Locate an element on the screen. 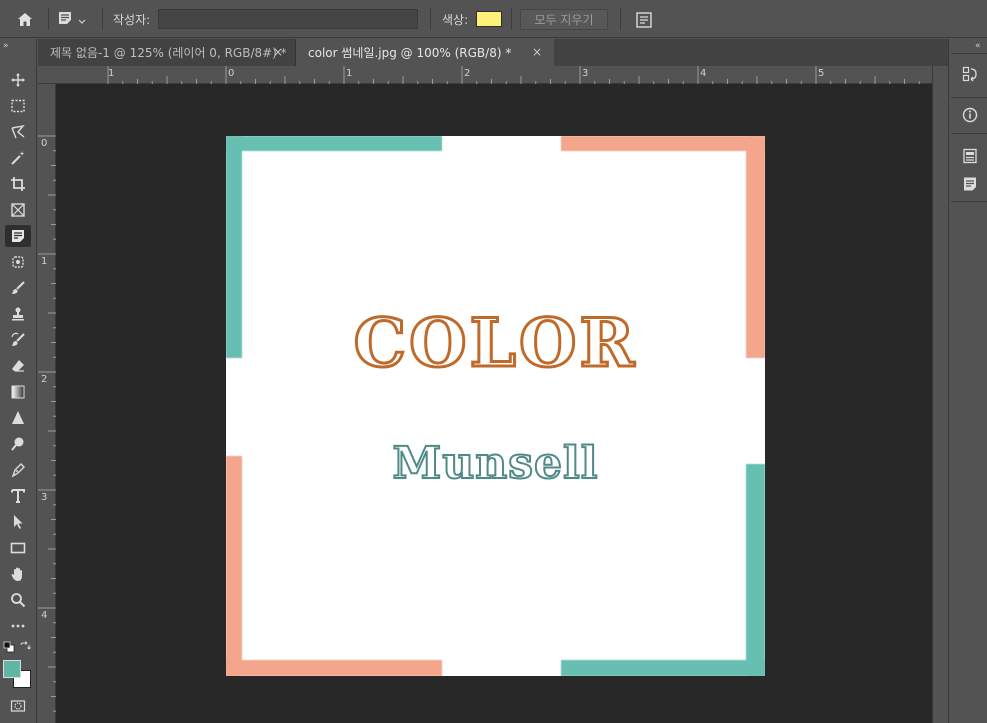 The width and height of the screenshot is (987, 723). tab-color-thumbnail: color 썸네일.jpg @ 100% (RGB/8) * × is located at coordinates (425, 52).